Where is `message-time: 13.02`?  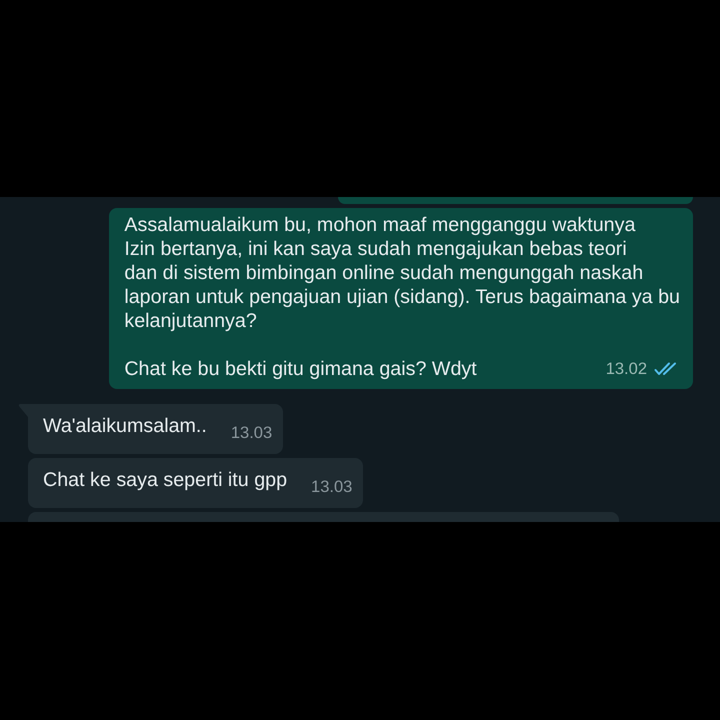 message-time: 13.02 is located at coordinates (626, 369).